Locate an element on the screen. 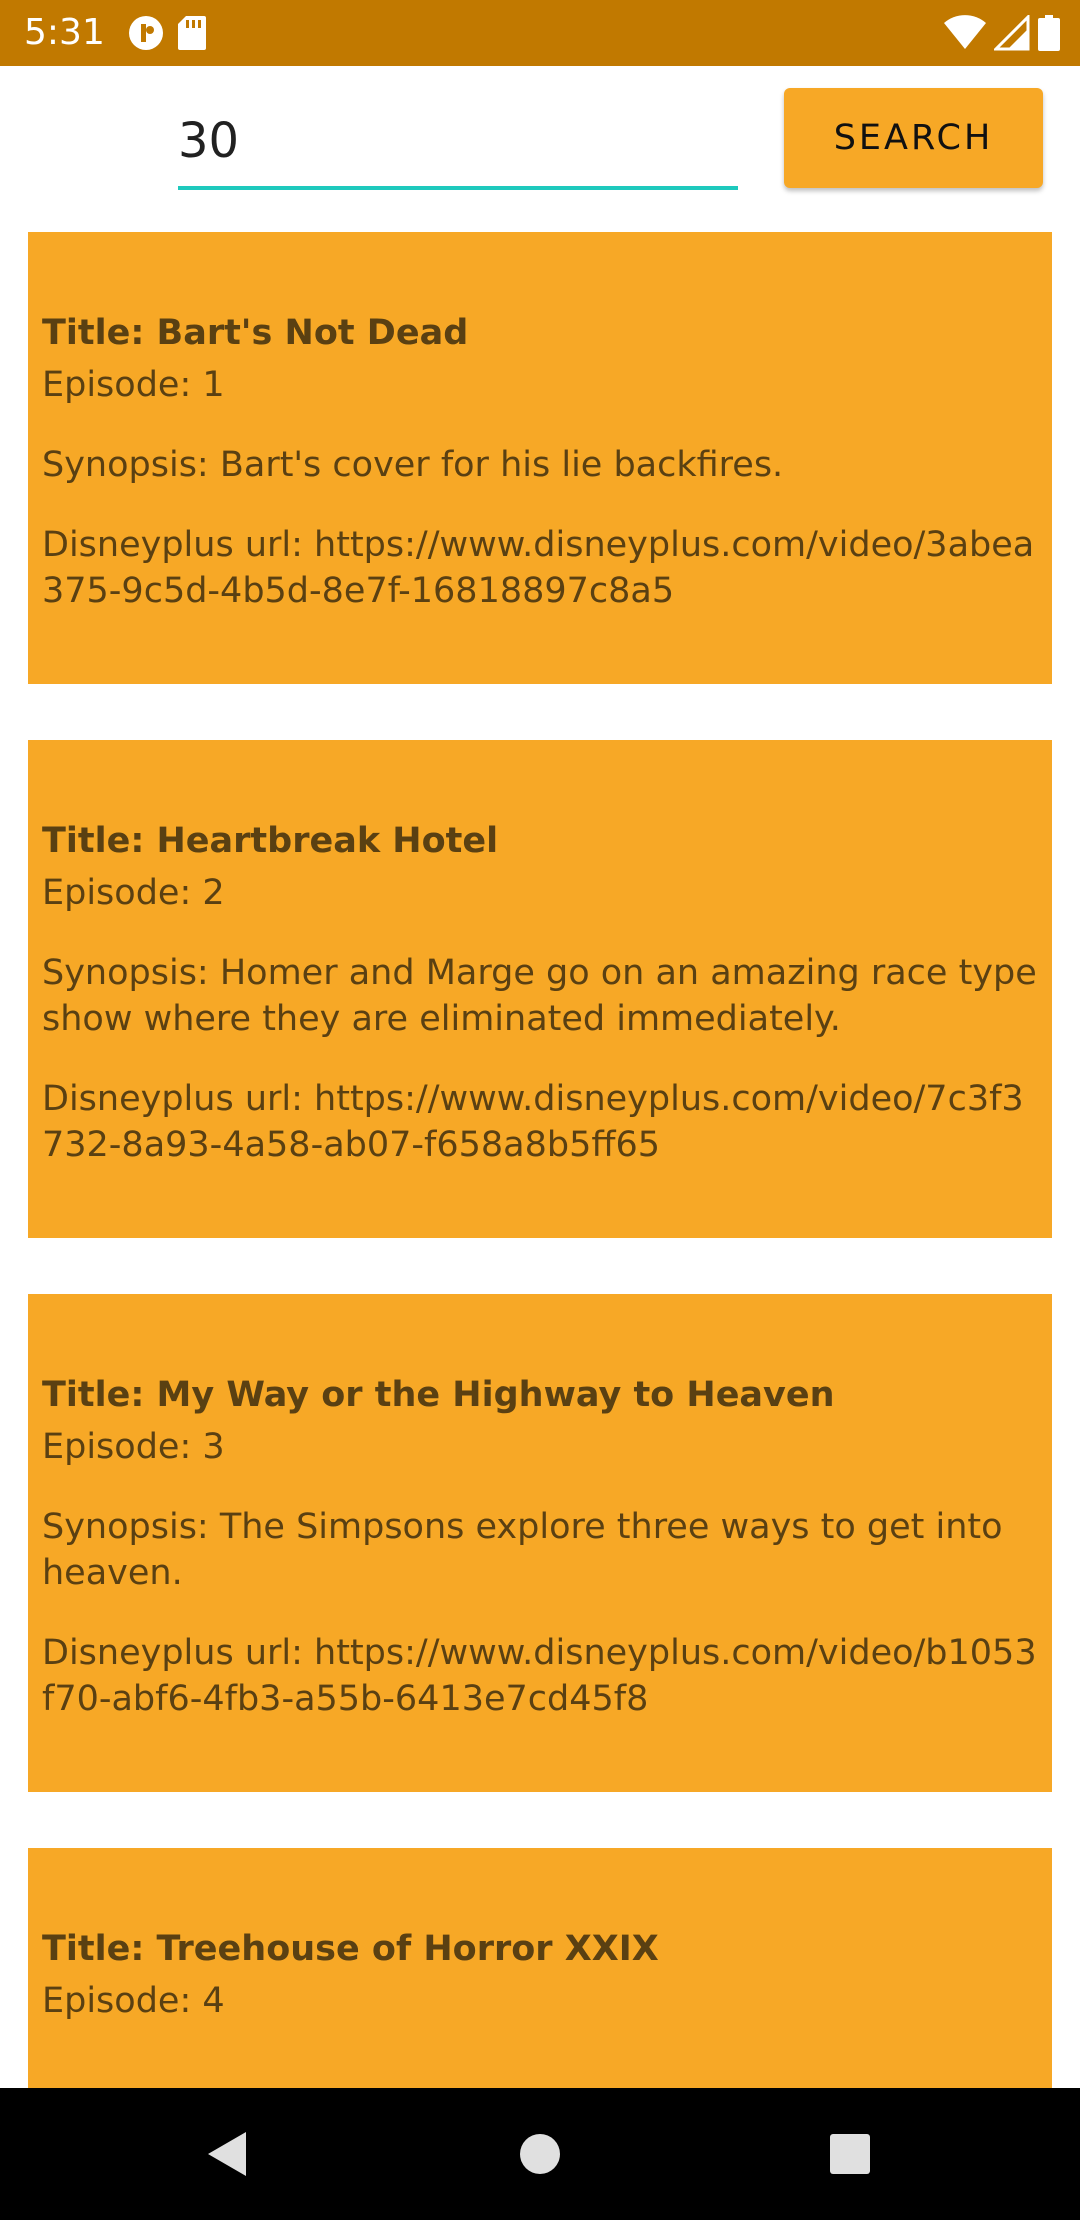 This screenshot has height=2220, width=1080. search-input is located at coordinates (458, 141).